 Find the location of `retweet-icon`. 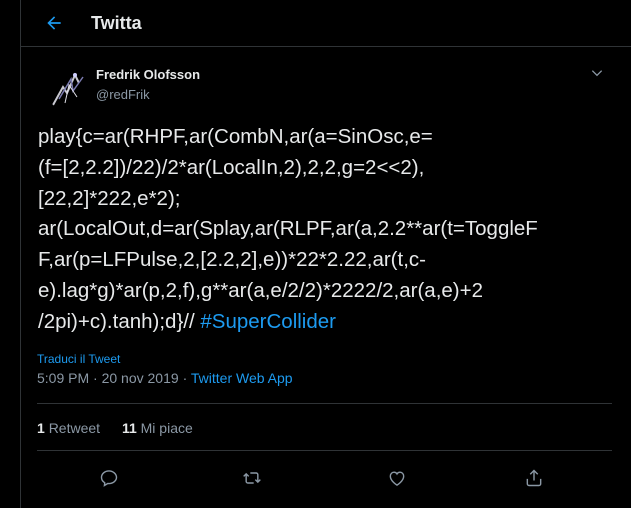

retweet-icon is located at coordinates (252, 478).